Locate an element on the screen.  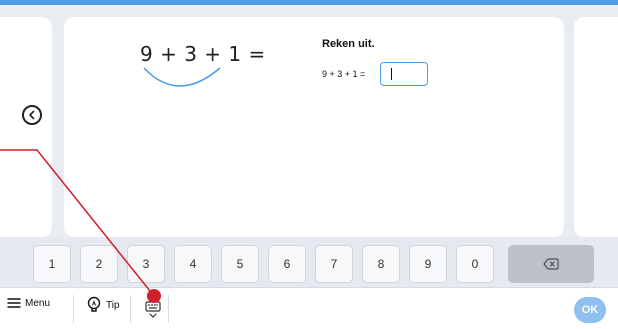
next-card-panel is located at coordinates (596, 127).